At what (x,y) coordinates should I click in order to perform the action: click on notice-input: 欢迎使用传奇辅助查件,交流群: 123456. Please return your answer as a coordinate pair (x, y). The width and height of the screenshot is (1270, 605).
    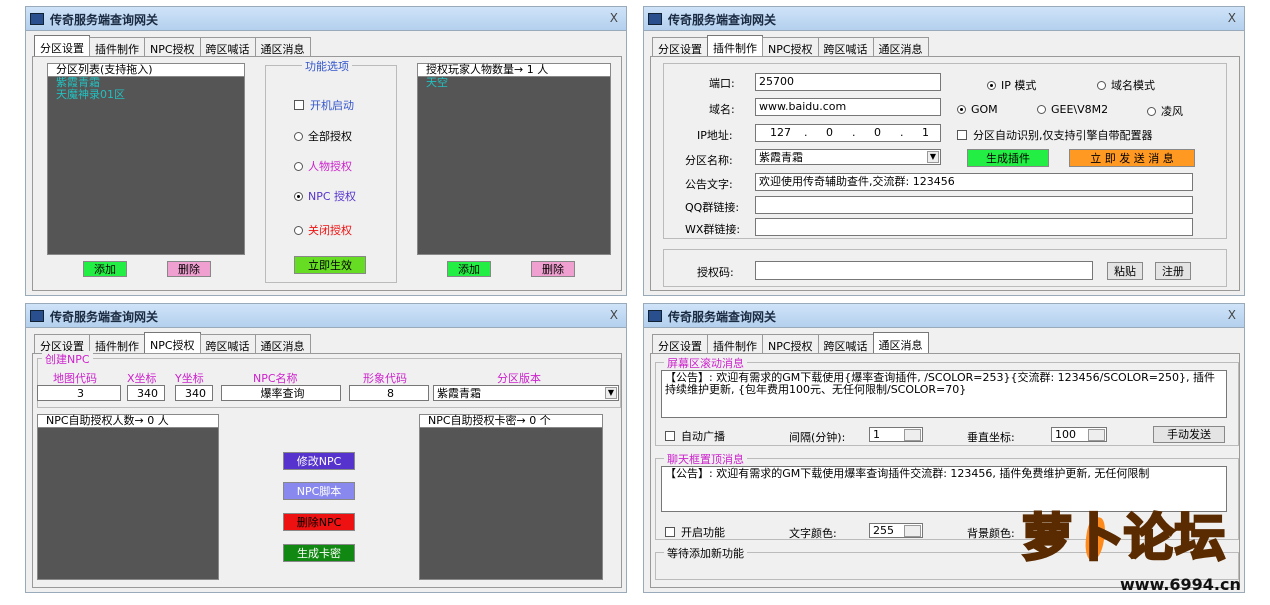
    Looking at the image, I should click on (974, 182).